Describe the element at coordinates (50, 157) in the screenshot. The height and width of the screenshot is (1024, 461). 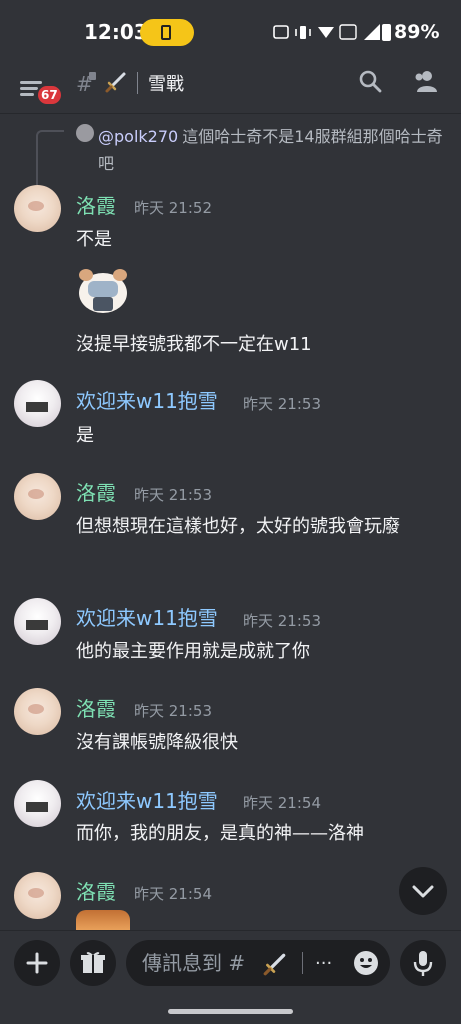
I see `reply-connector` at that location.